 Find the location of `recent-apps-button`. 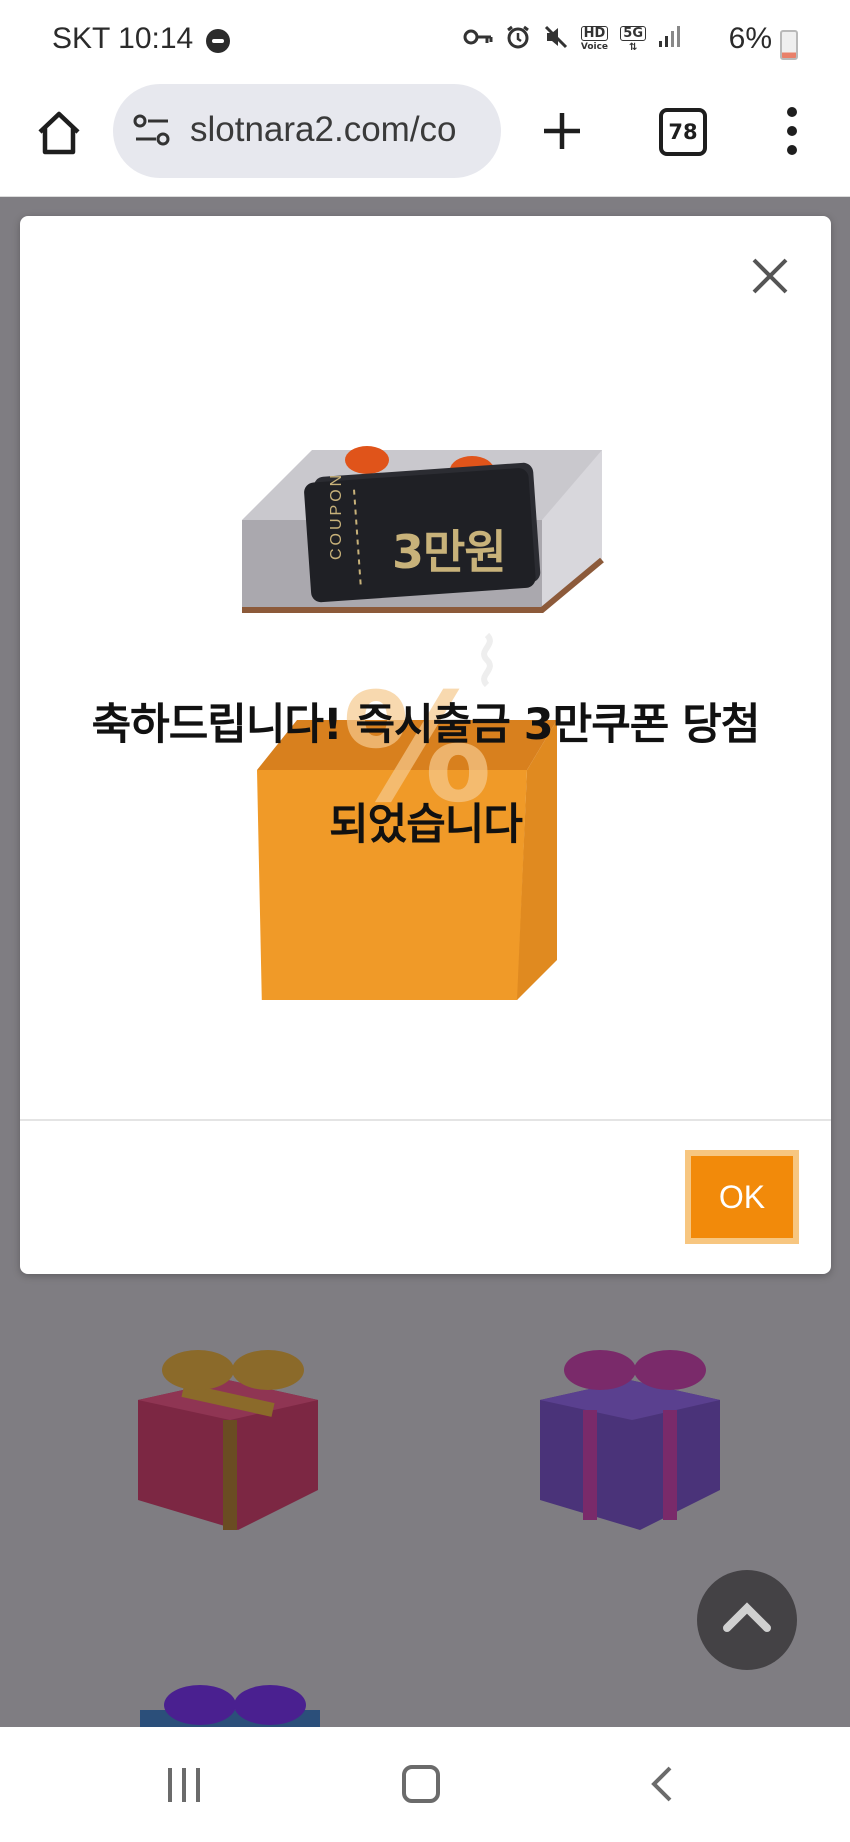

recent-apps-button is located at coordinates (184, 1785).